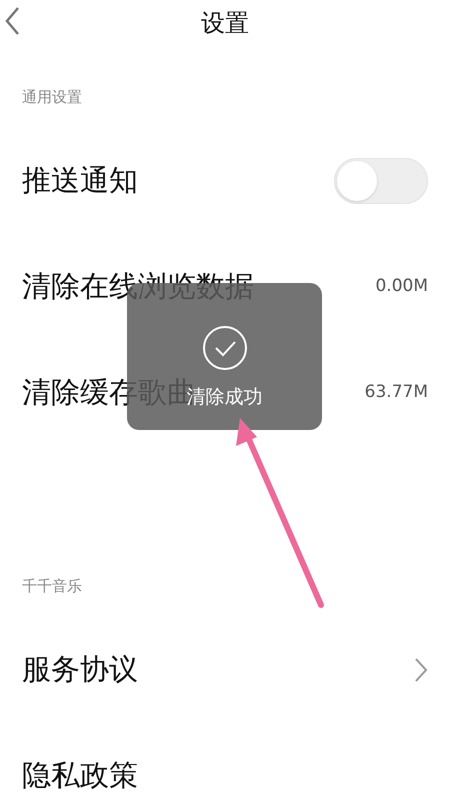 Image resolution: width=450 pixels, height=800 pixels. I want to click on section-label: 千千音乐, so click(52, 586).